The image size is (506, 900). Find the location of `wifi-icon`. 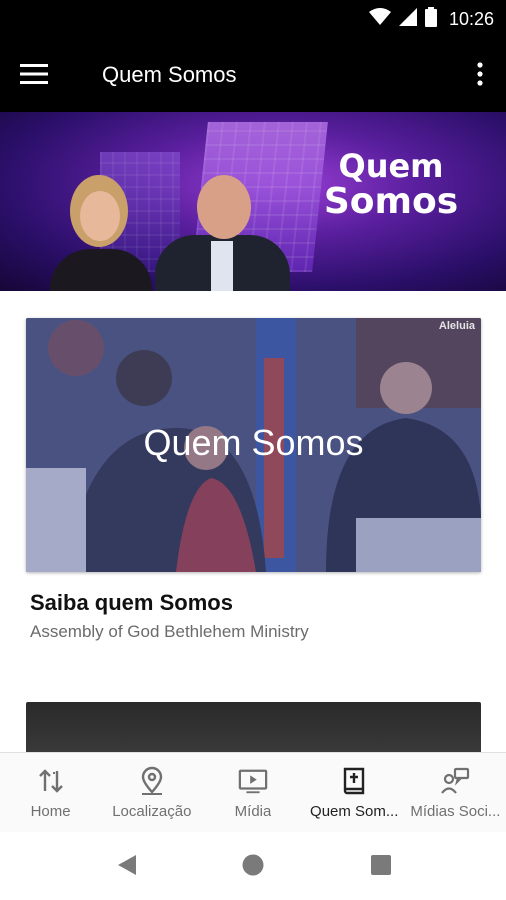

wifi-icon is located at coordinates (379, 19).